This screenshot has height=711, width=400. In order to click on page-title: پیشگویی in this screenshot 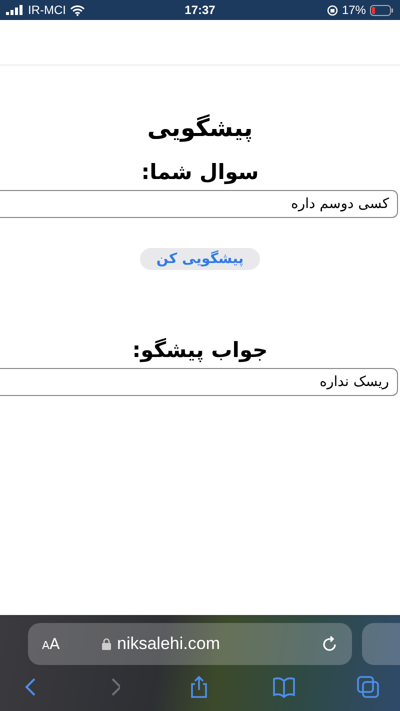, I will do `click(200, 128)`.